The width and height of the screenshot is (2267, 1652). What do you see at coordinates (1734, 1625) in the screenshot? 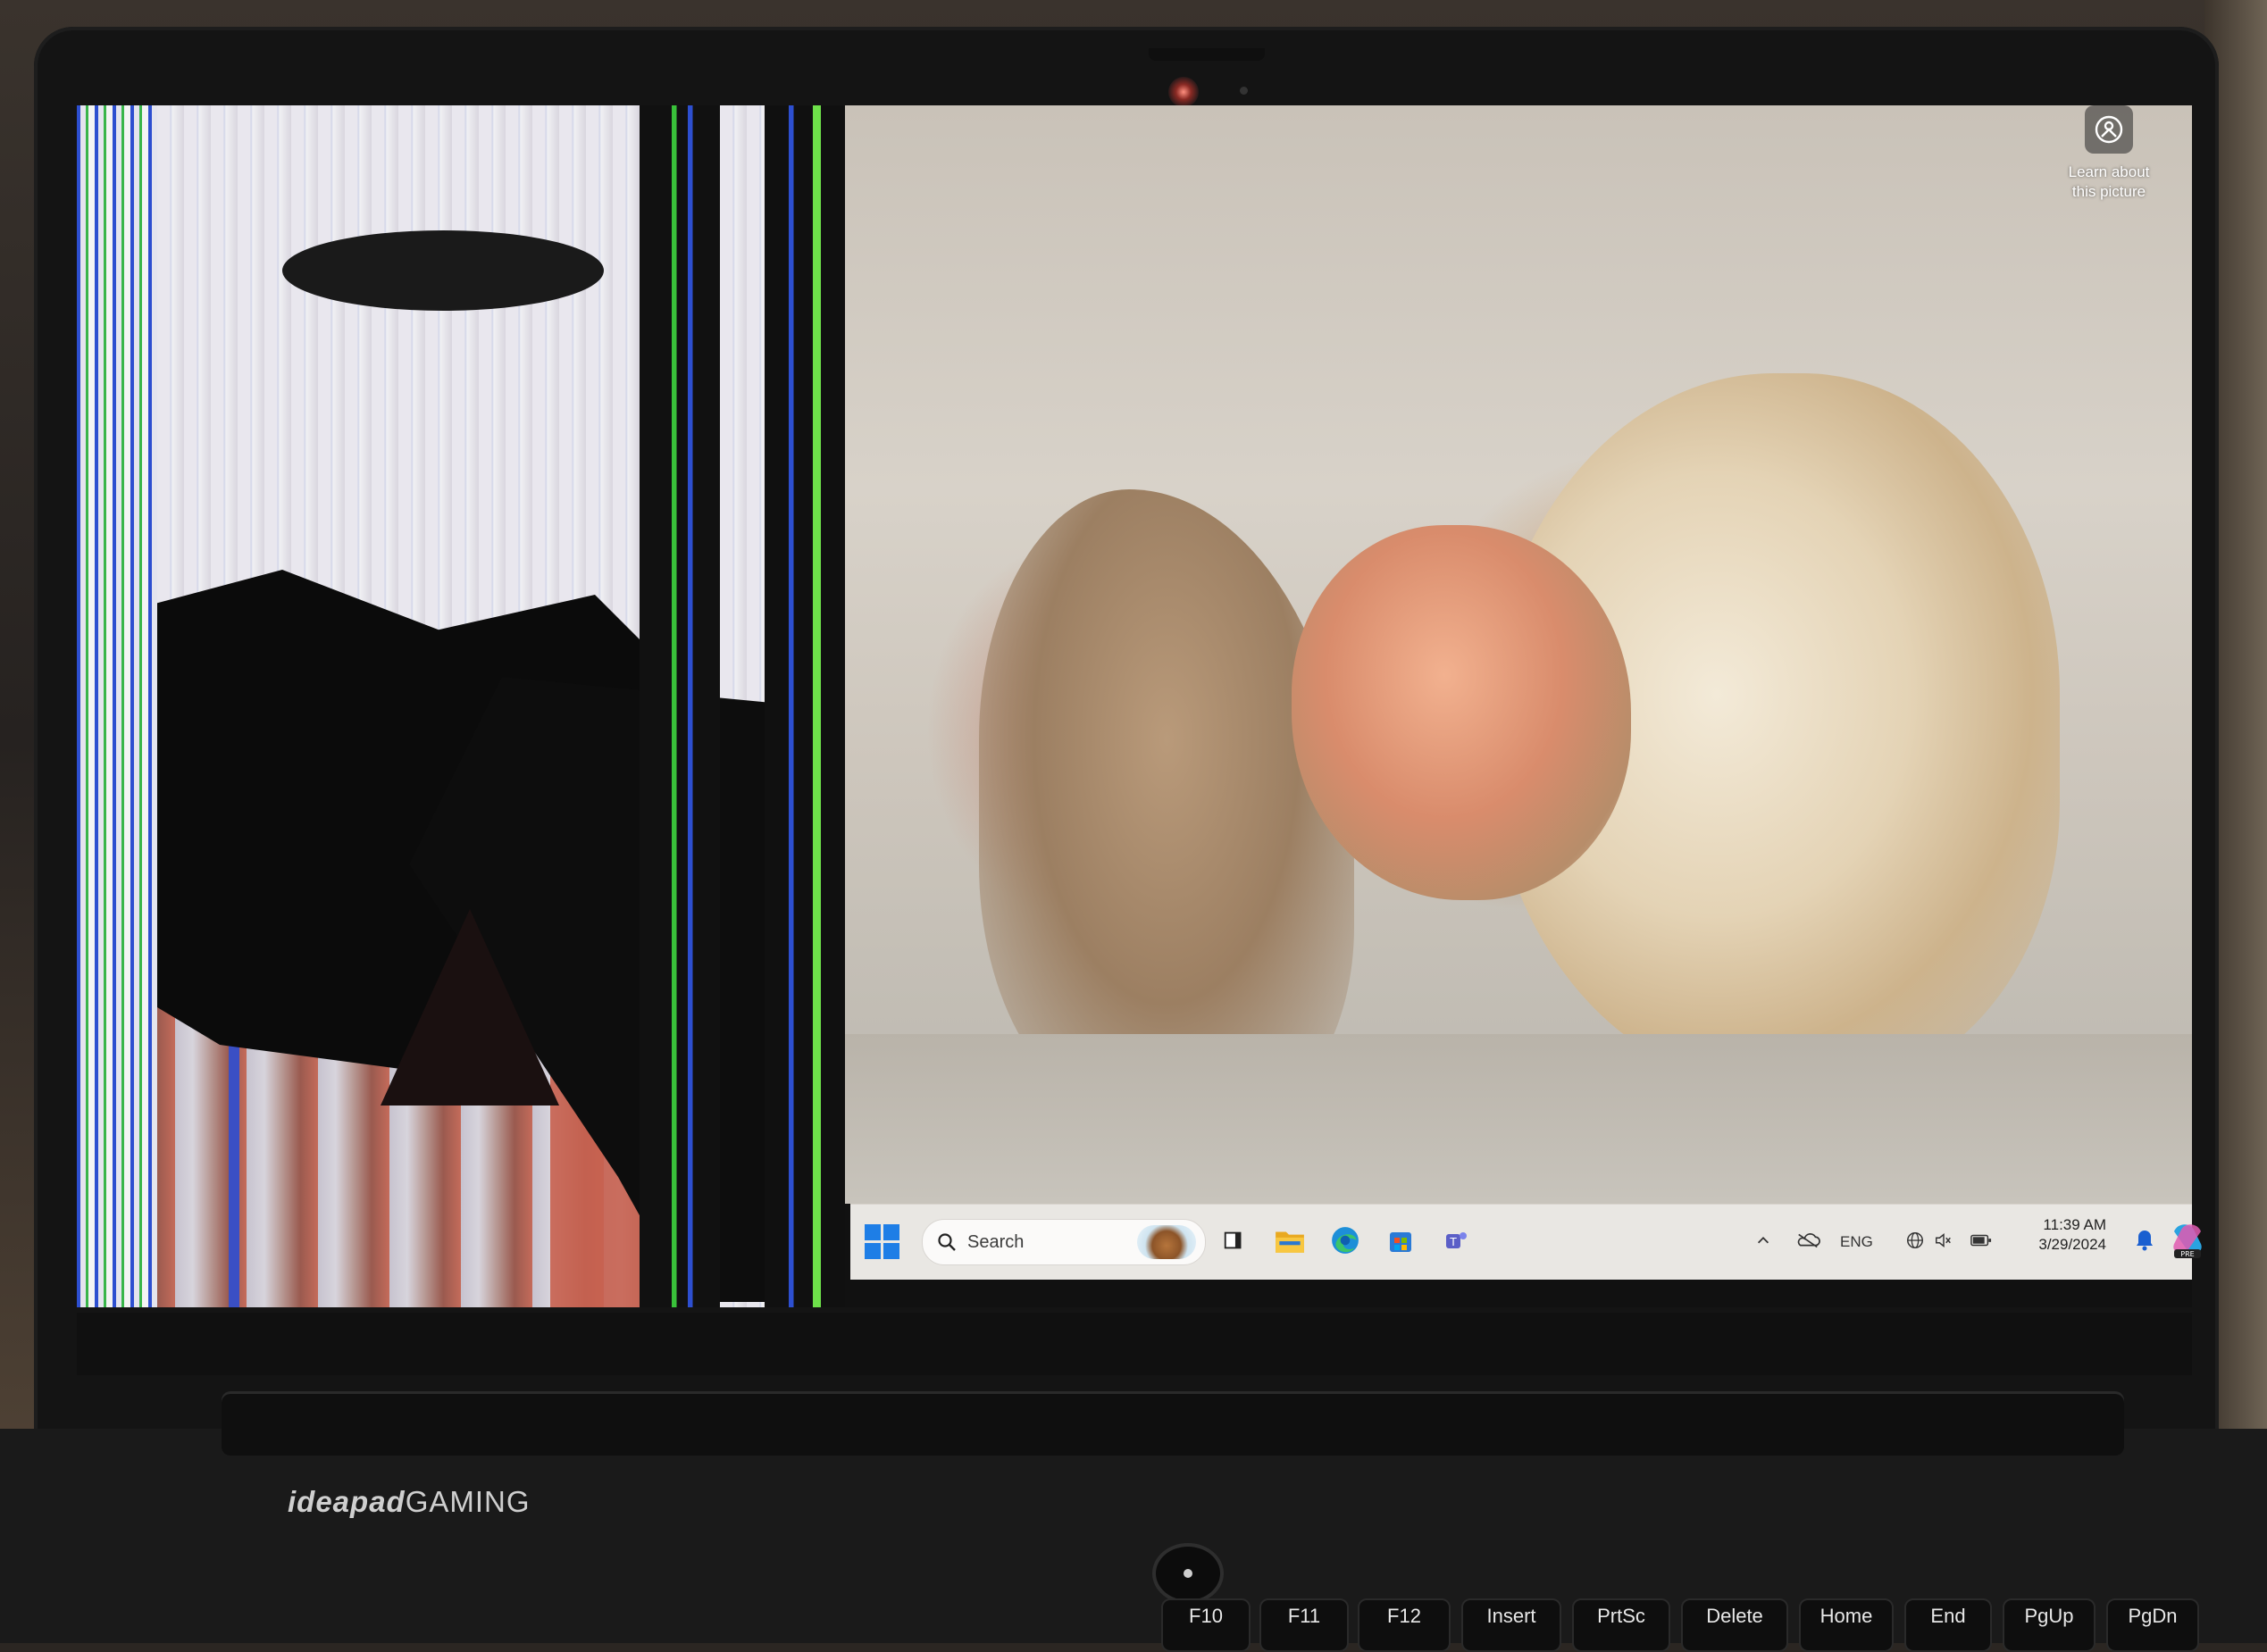
I see `key-delete: Delete` at bounding box center [1734, 1625].